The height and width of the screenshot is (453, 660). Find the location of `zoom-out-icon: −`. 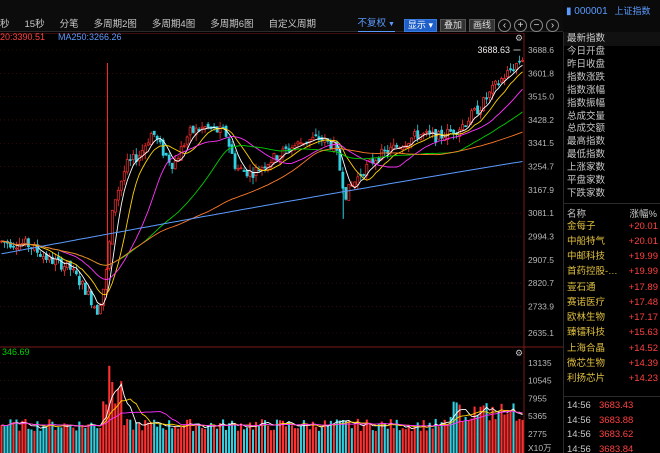

zoom-out-icon: − is located at coordinates (536, 25).